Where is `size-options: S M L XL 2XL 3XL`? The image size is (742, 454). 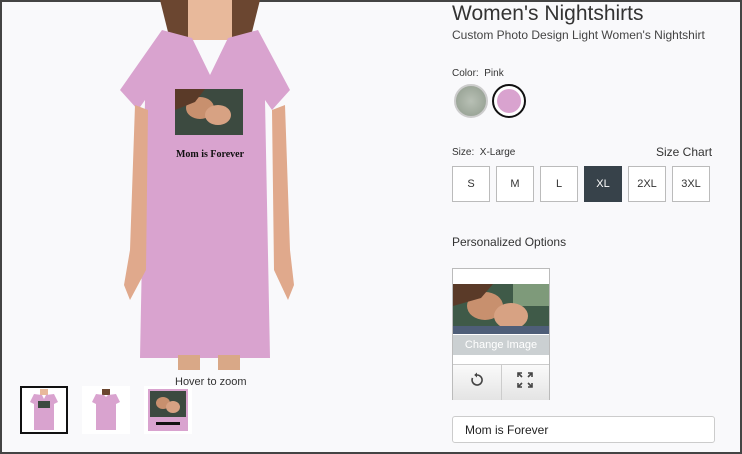
size-options: S M L XL 2XL 3XL is located at coordinates (581, 184).